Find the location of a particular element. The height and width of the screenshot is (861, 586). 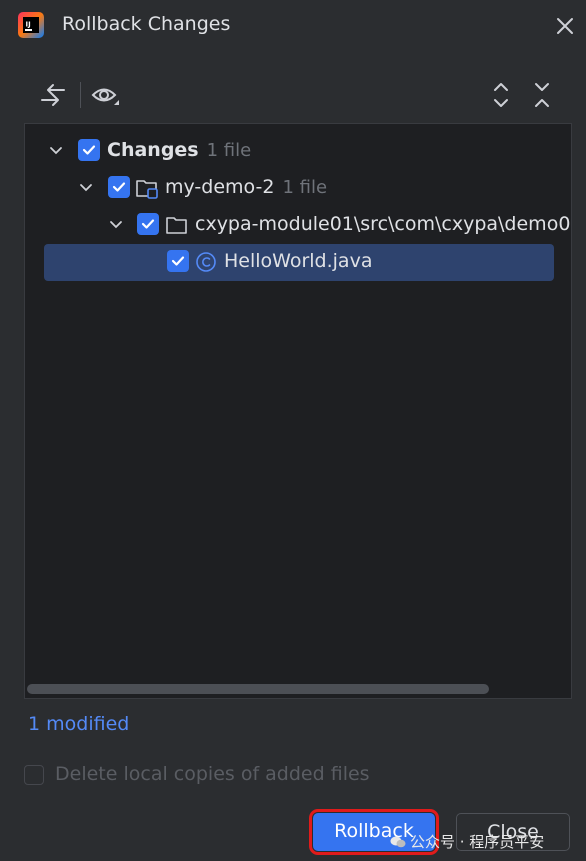

expand-all-icon is located at coordinates (502, 95).